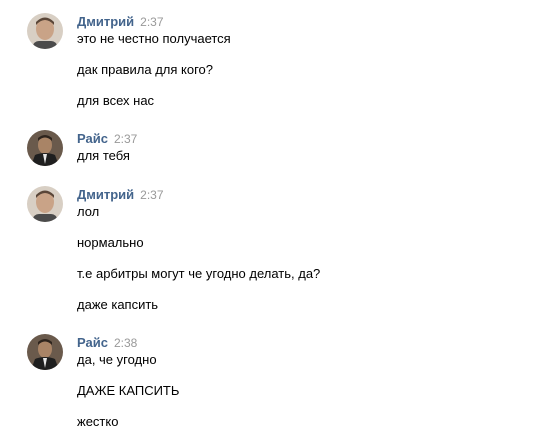 The height and width of the screenshot is (446, 542). I want to click on message-text: жестко, so click(98, 421).